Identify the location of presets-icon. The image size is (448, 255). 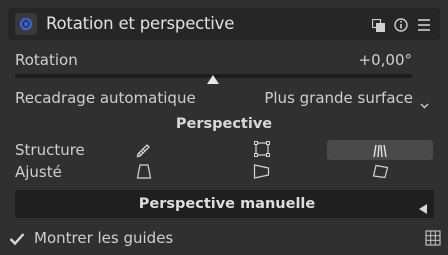
(378, 26).